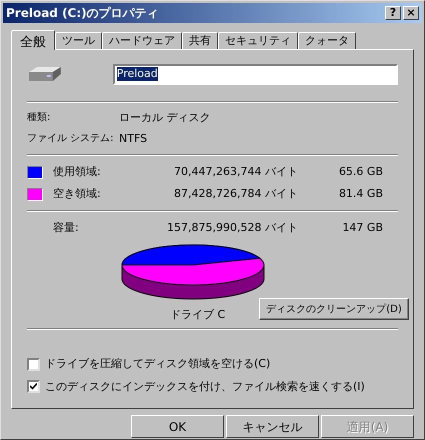 Image resolution: width=425 pixels, height=440 pixels. Describe the element at coordinates (142, 40) in the screenshot. I see `tab: ハードウェア` at that location.